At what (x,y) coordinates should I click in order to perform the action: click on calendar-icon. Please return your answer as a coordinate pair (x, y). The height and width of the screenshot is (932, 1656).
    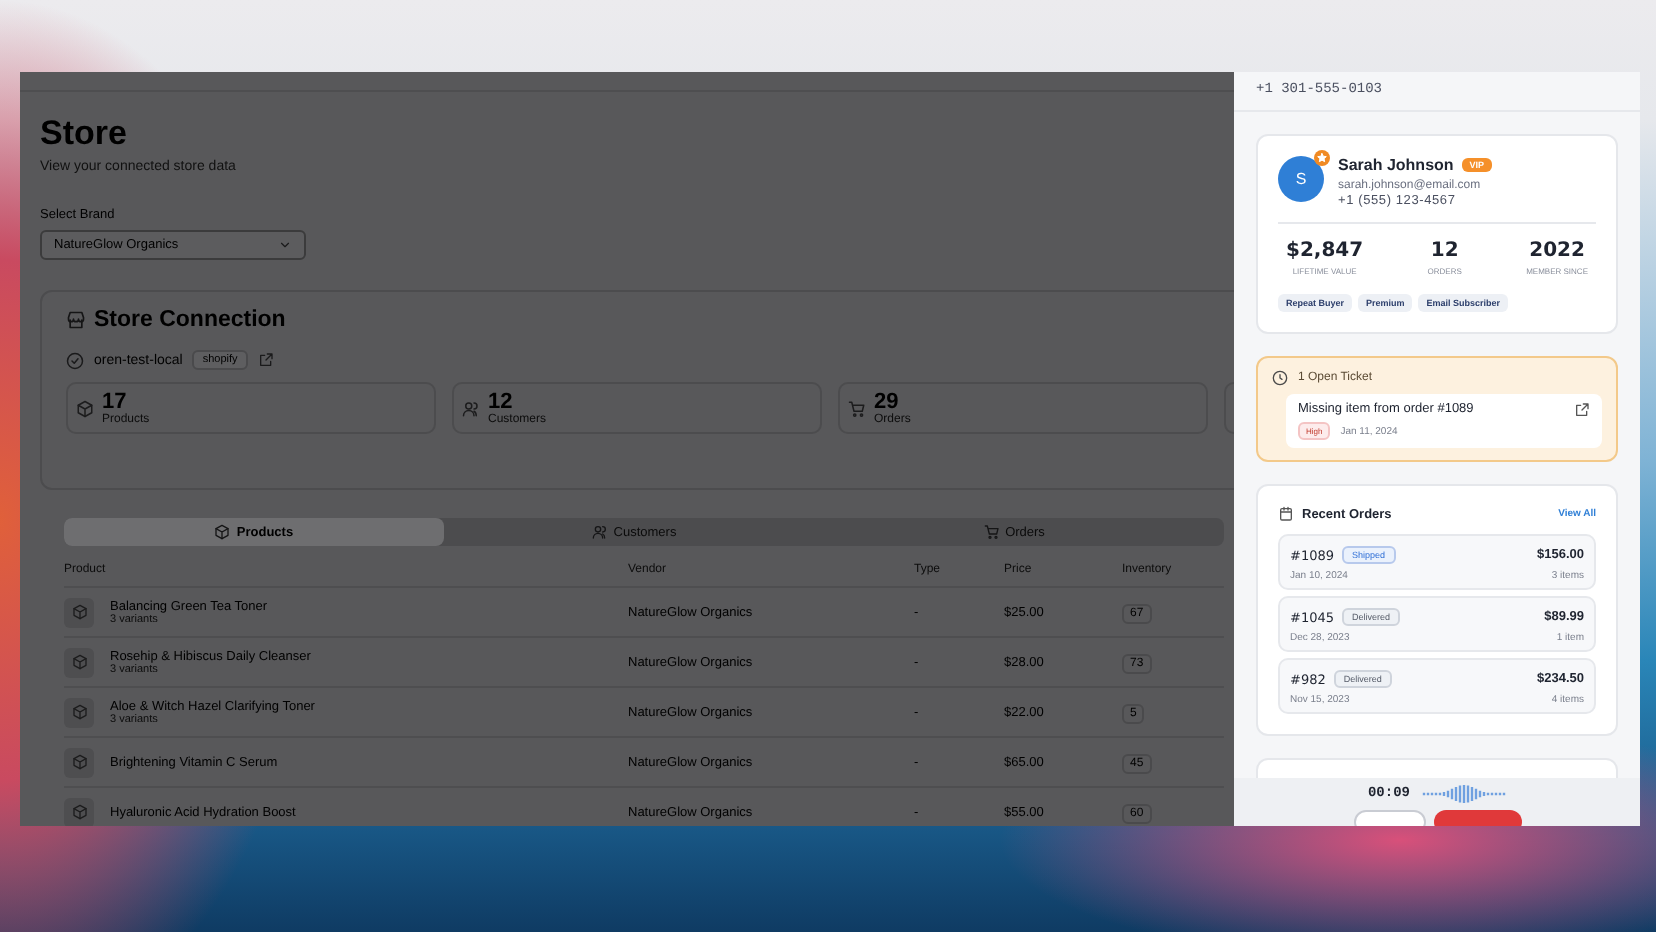
    Looking at the image, I should click on (1286, 514).